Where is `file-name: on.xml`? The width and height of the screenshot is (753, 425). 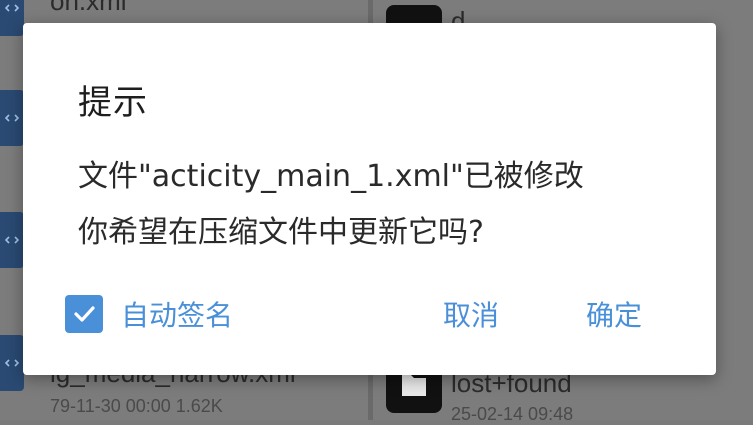
file-name: on.xml is located at coordinates (88, 8).